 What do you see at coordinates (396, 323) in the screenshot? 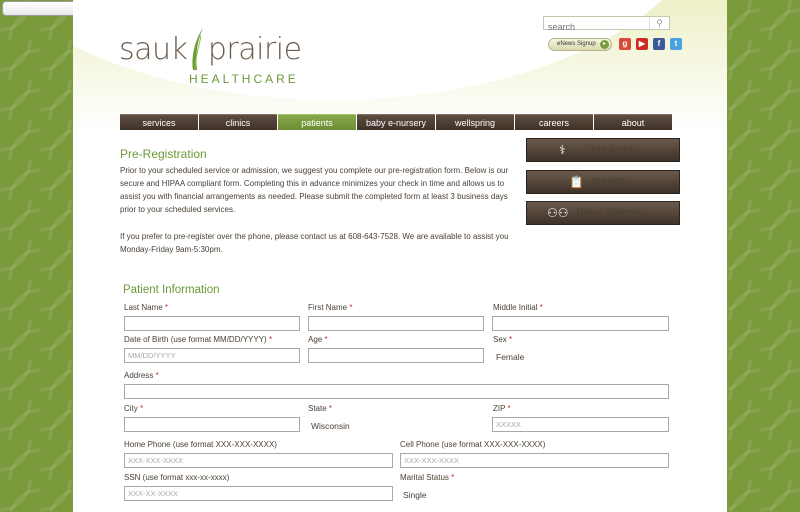
I see `first-name-field` at bounding box center [396, 323].